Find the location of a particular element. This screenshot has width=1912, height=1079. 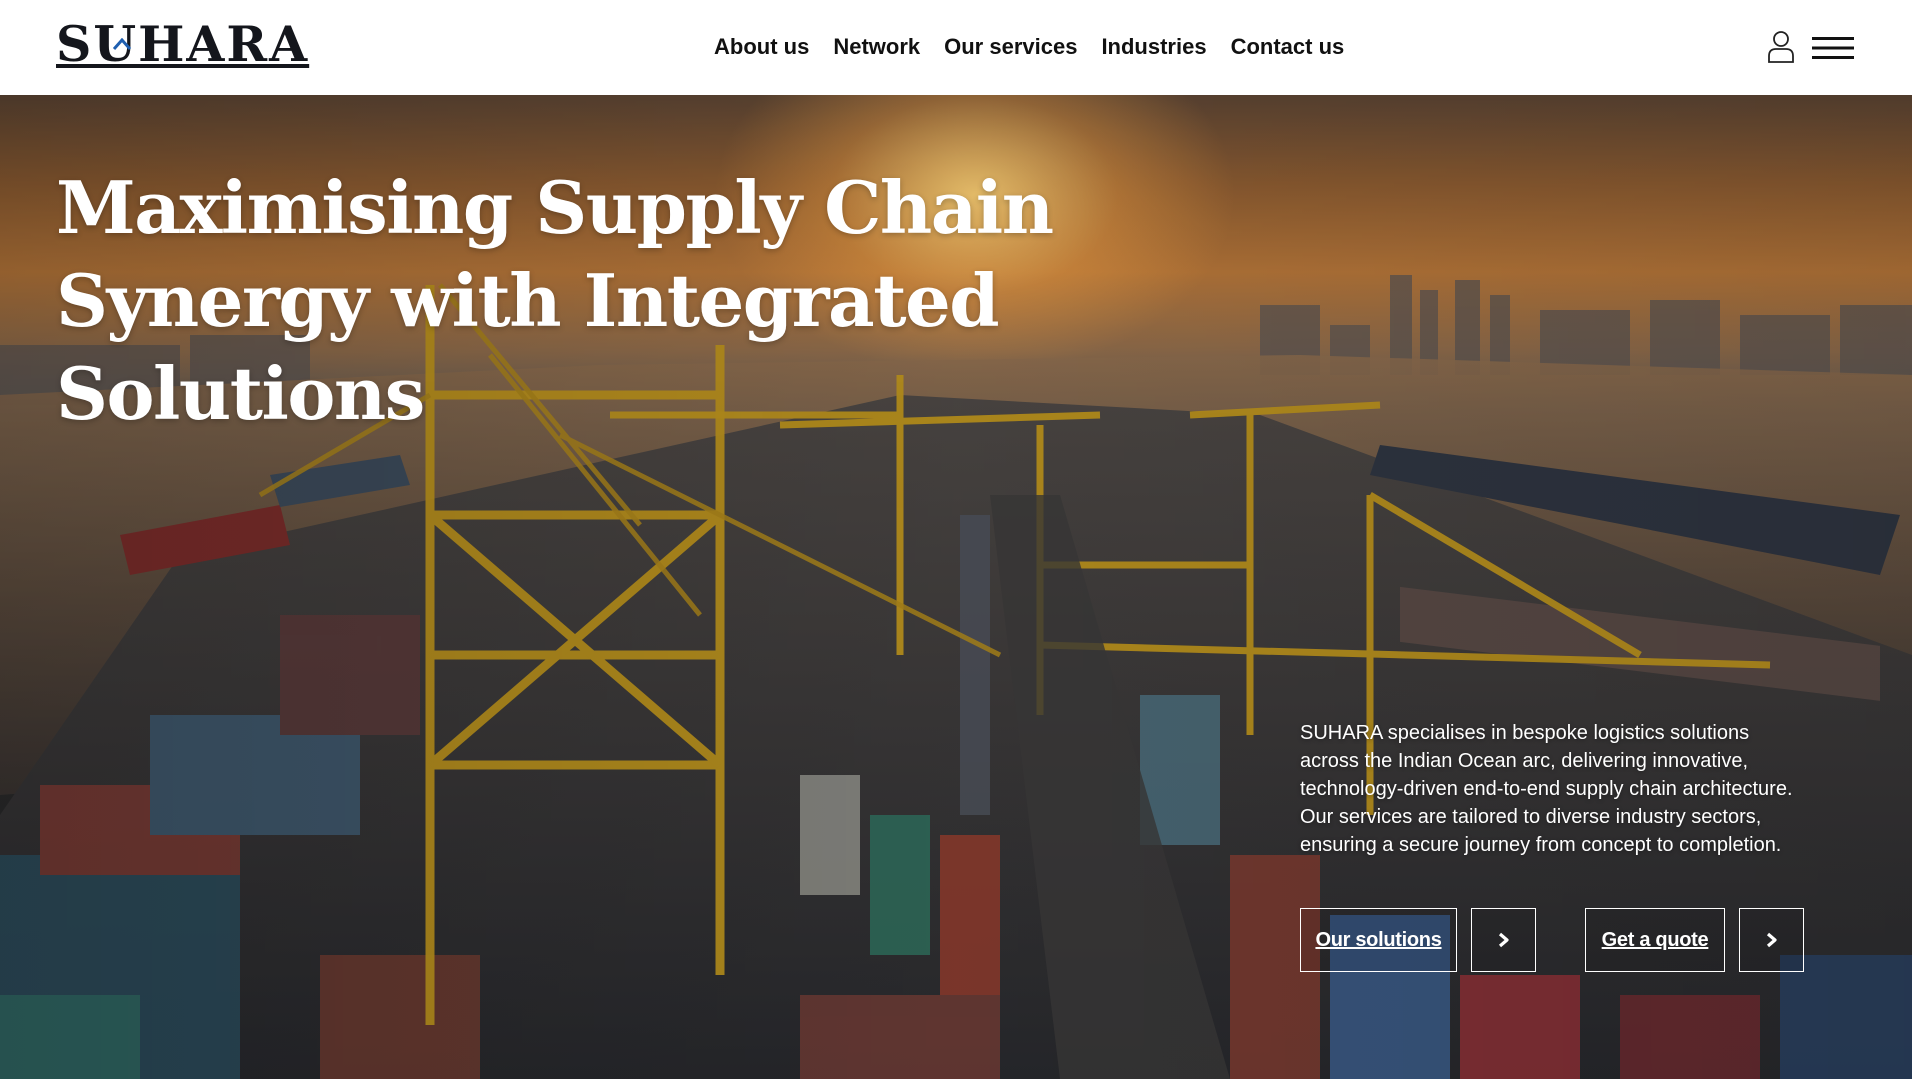

our-solutions-button: Our solutions is located at coordinates (1378, 940).